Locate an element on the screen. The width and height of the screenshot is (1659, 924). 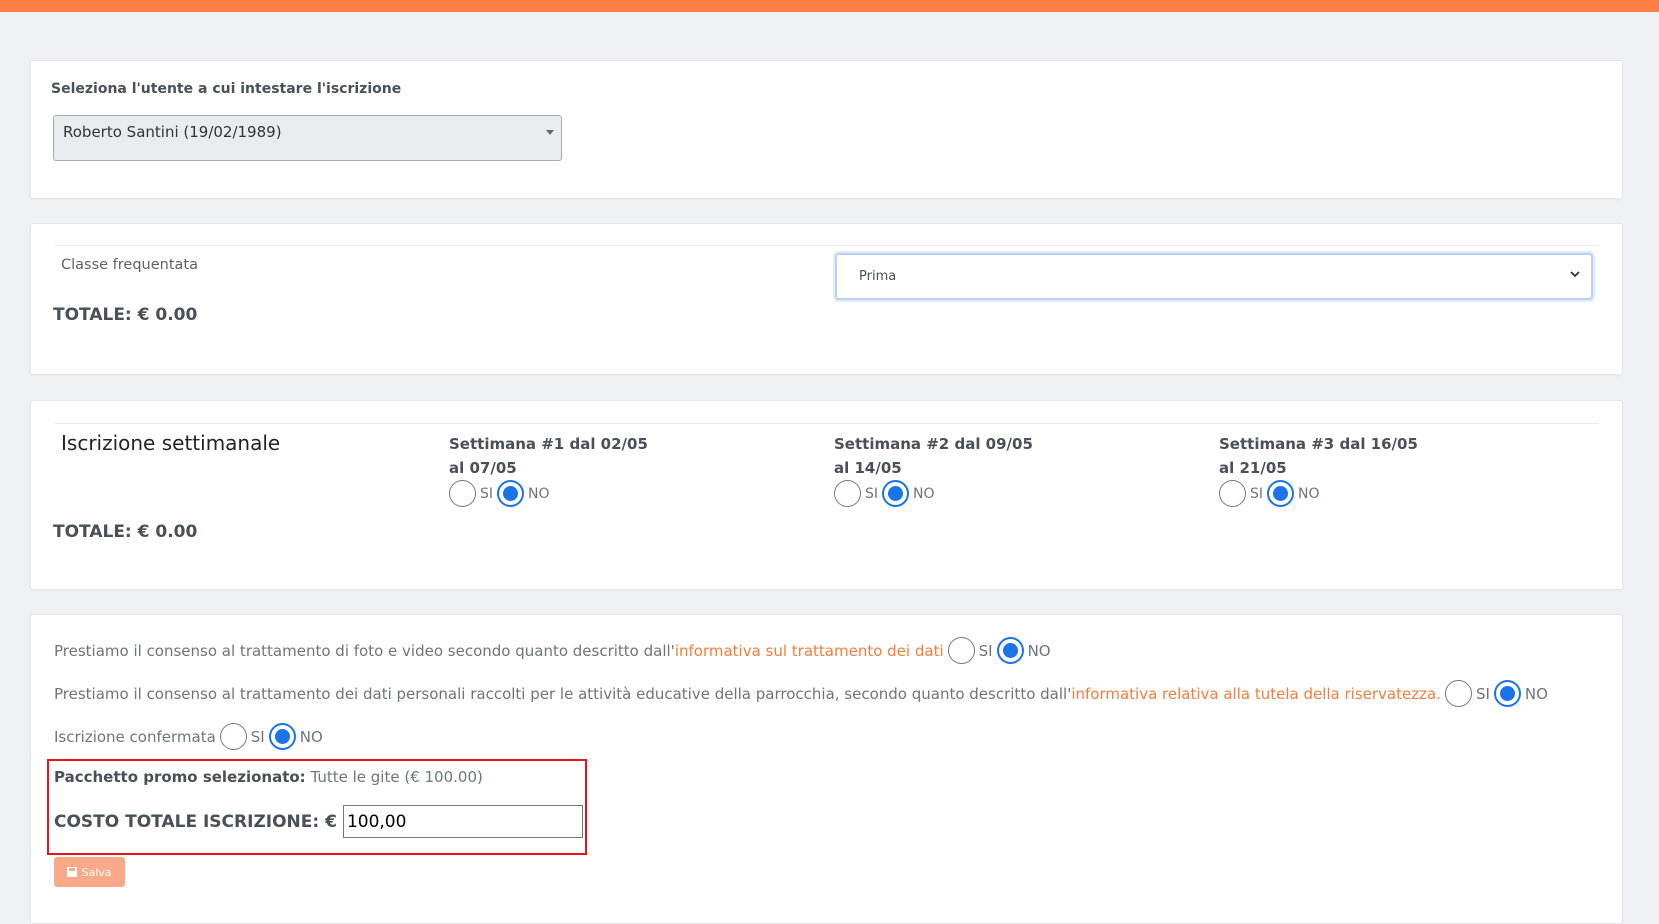
personal-consent-no-label: NO is located at coordinates (1536, 693).